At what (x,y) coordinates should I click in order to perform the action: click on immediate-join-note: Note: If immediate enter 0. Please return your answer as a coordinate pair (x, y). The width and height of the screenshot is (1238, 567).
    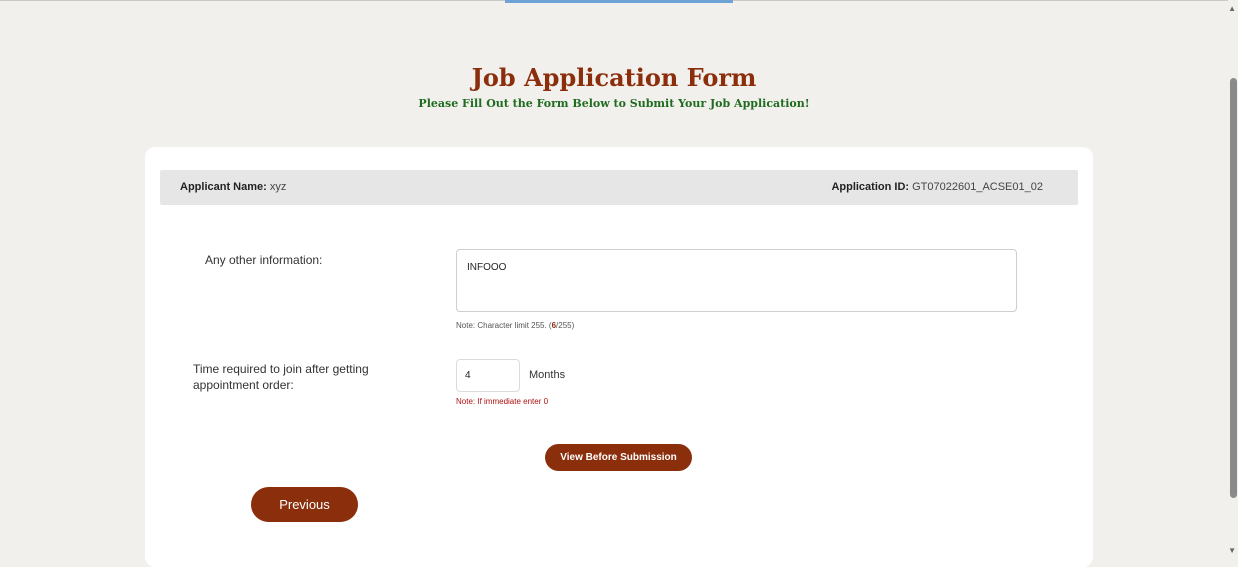
    Looking at the image, I should click on (502, 401).